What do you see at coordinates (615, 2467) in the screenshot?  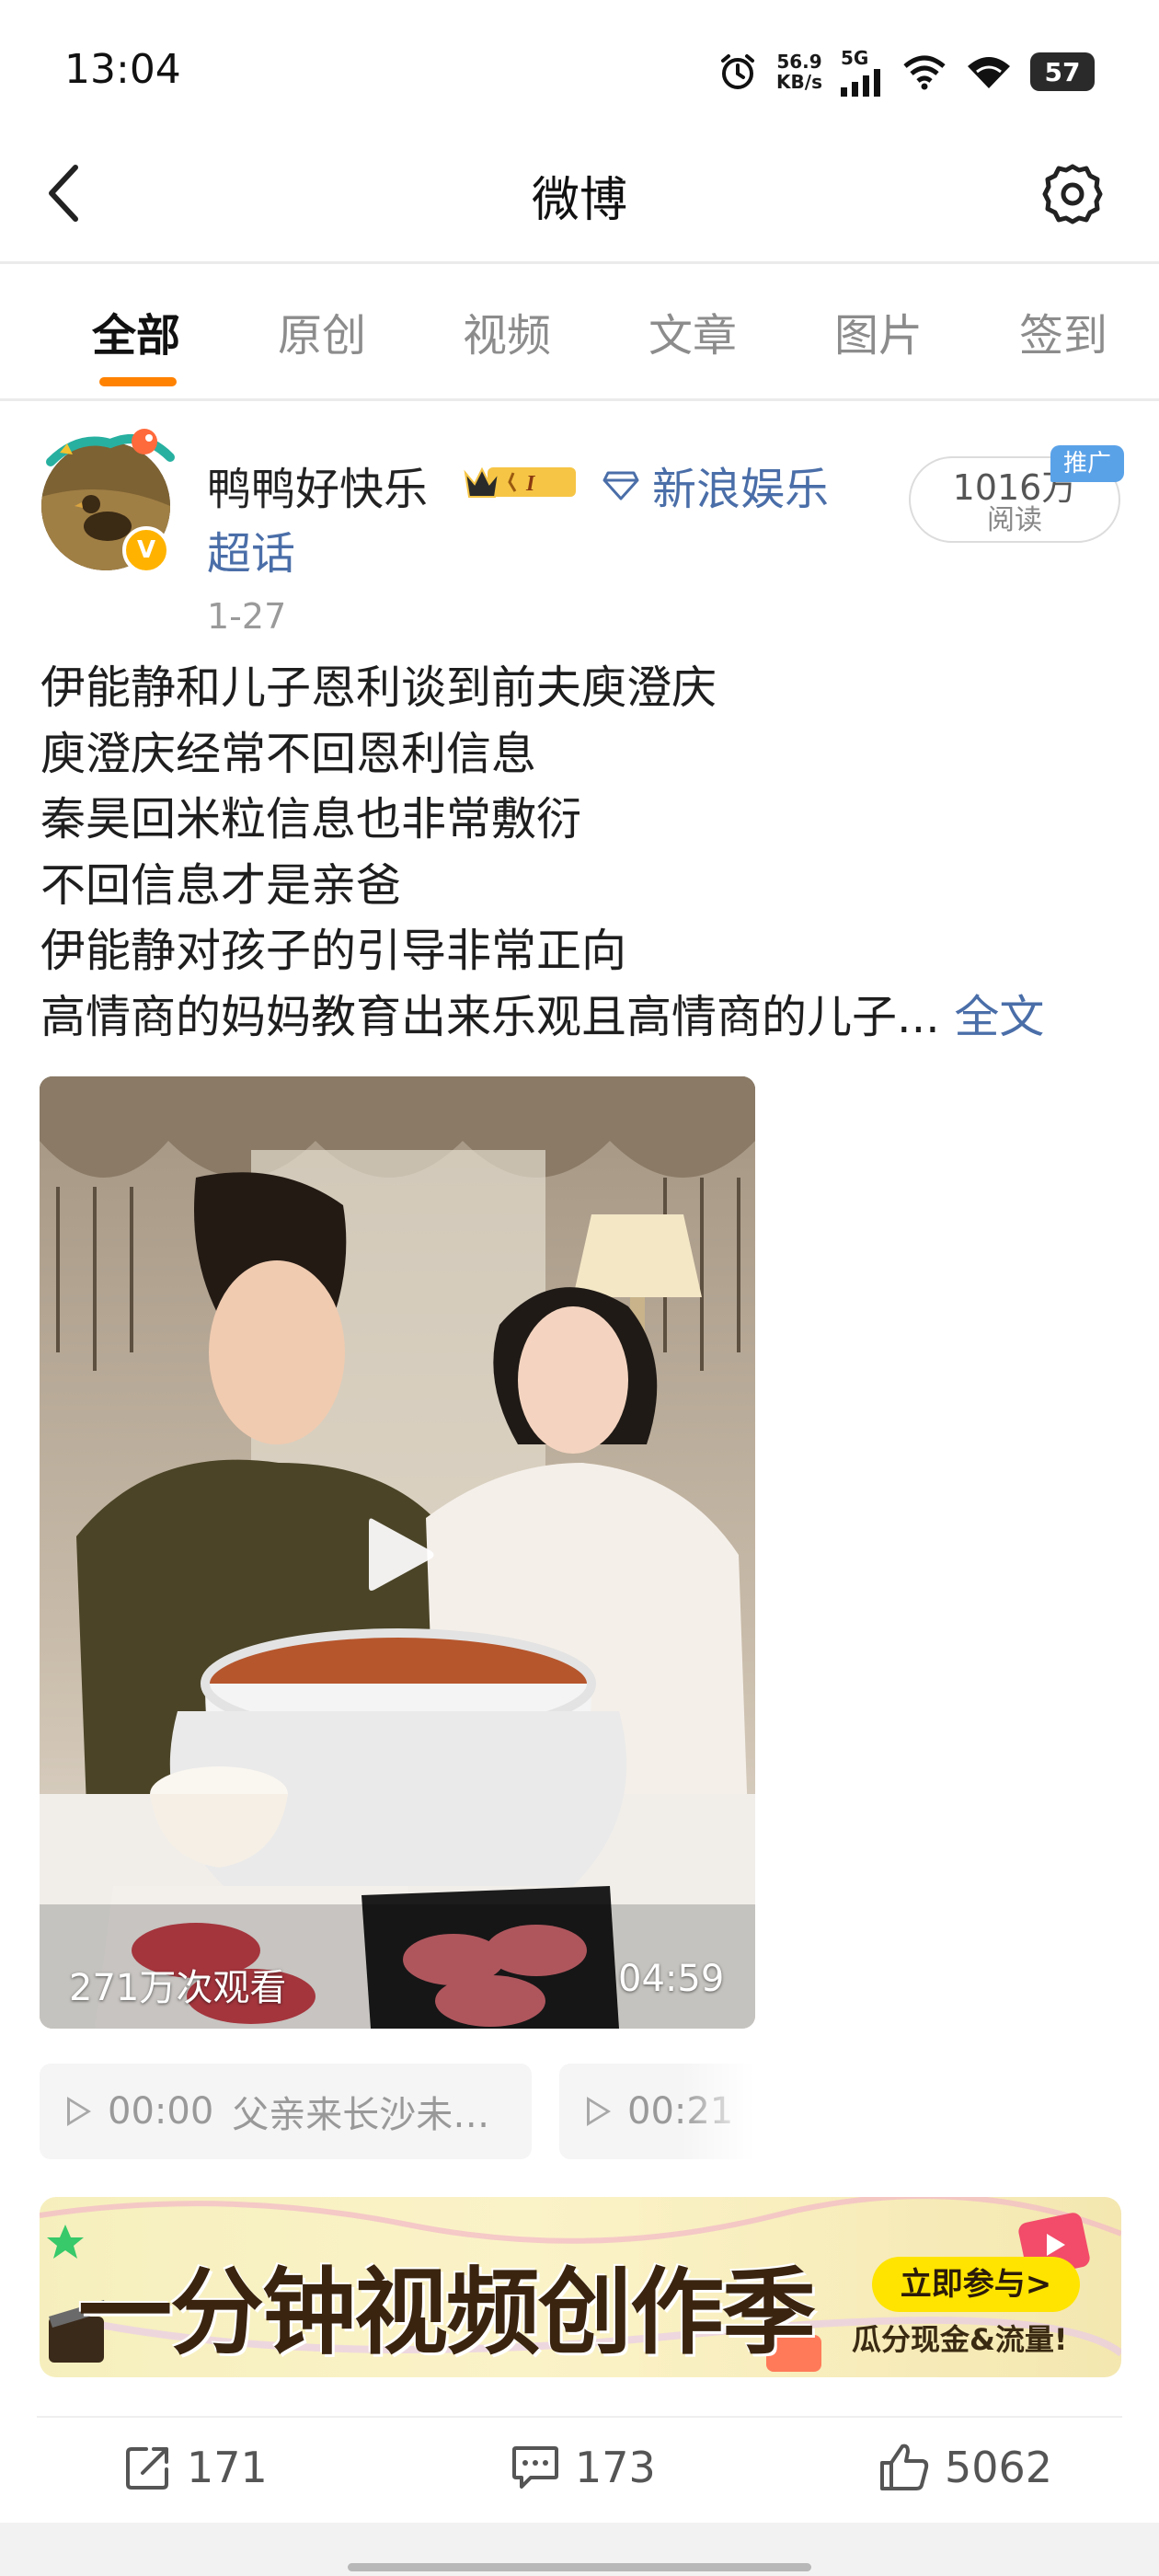 I see `comment-count: 173` at bounding box center [615, 2467].